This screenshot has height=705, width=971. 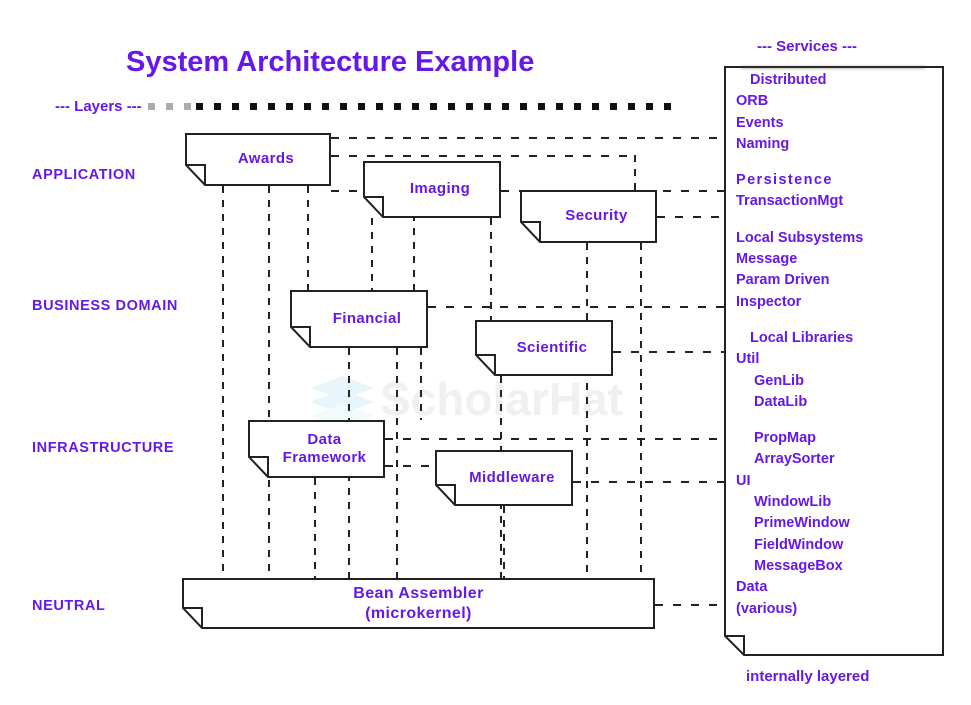 I want to click on component-box-financial: Financial, so click(x=359, y=319).